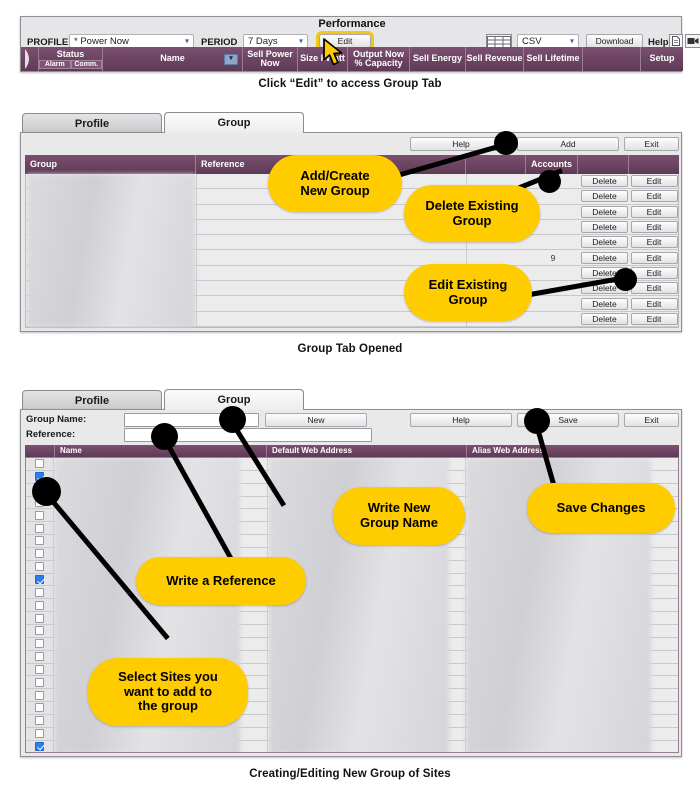 Image resolution: width=700 pixels, height=795 pixels. Describe the element at coordinates (625, 279) in the screenshot. I see `leader-dot-edit` at that location.